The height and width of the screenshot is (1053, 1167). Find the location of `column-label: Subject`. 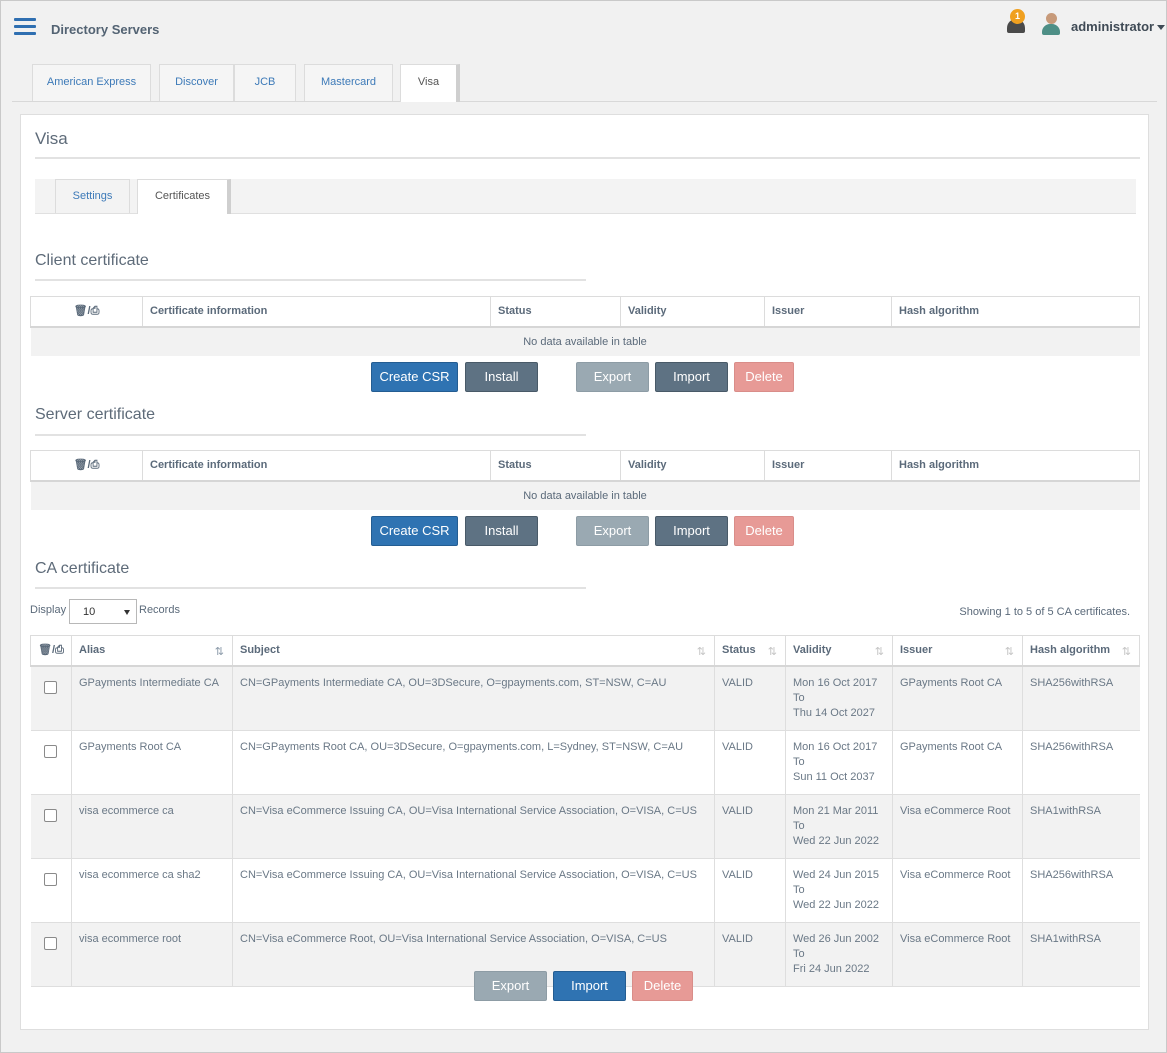

column-label: Subject is located at coordinates (260, 650).